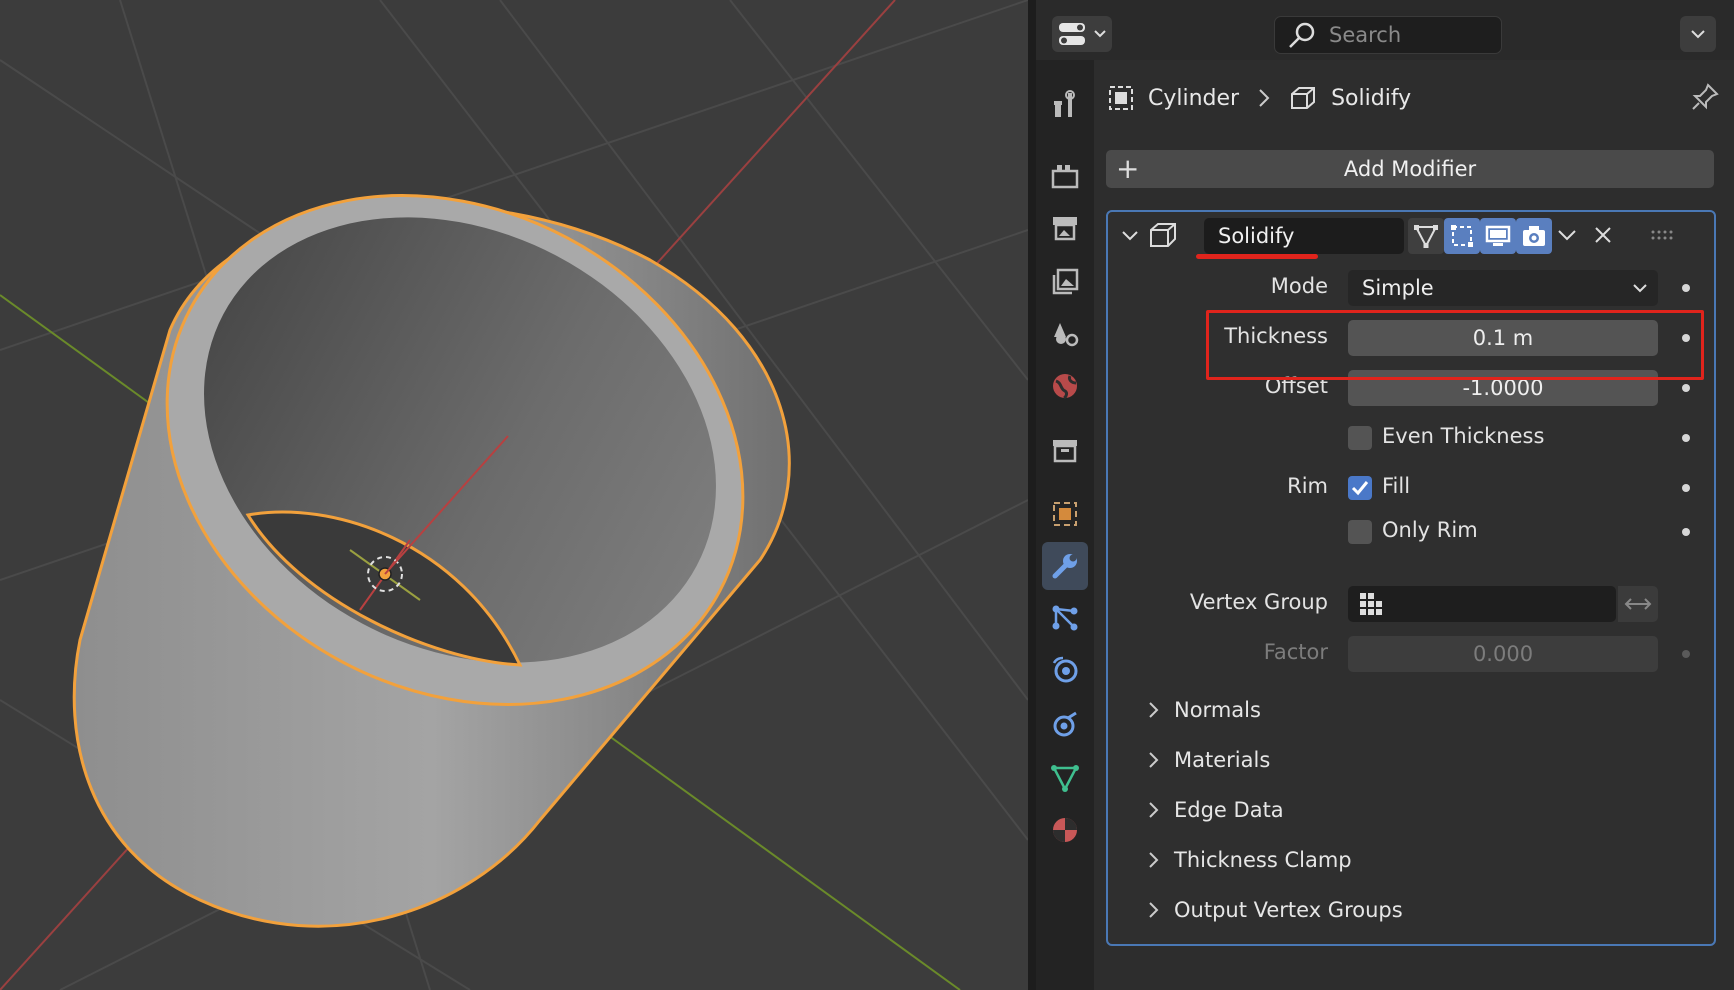 This screenshot has height=990, width=1734. I want to click on camera-icon, so click(1534, 236).